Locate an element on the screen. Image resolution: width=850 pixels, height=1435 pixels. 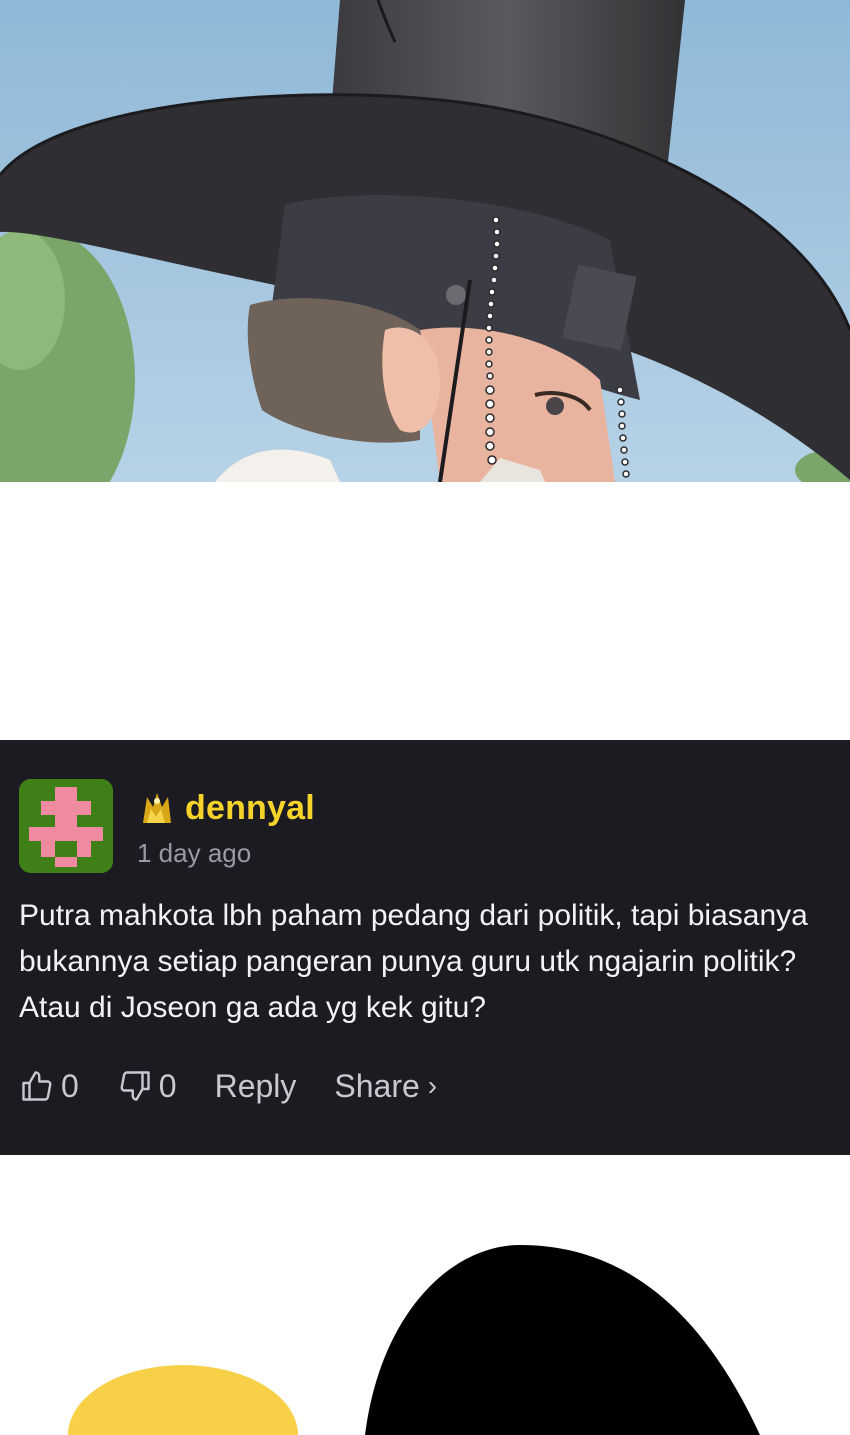
share-label: Share is located at coordinates (377, 1085).